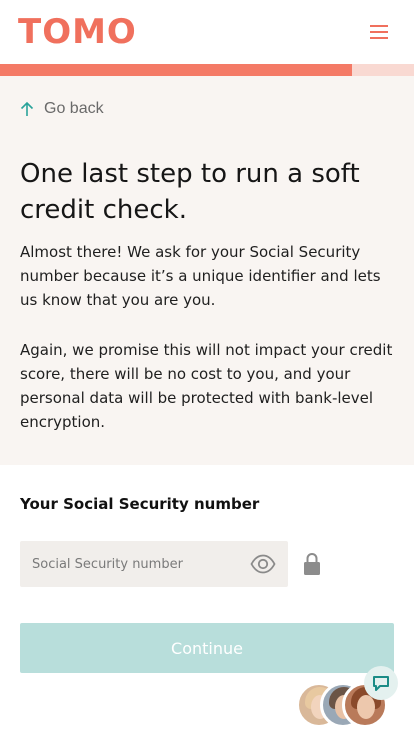 The height and width of the screenshot is (736, 414). I want to click on hamburger-menu-icon, so click(379, 32).